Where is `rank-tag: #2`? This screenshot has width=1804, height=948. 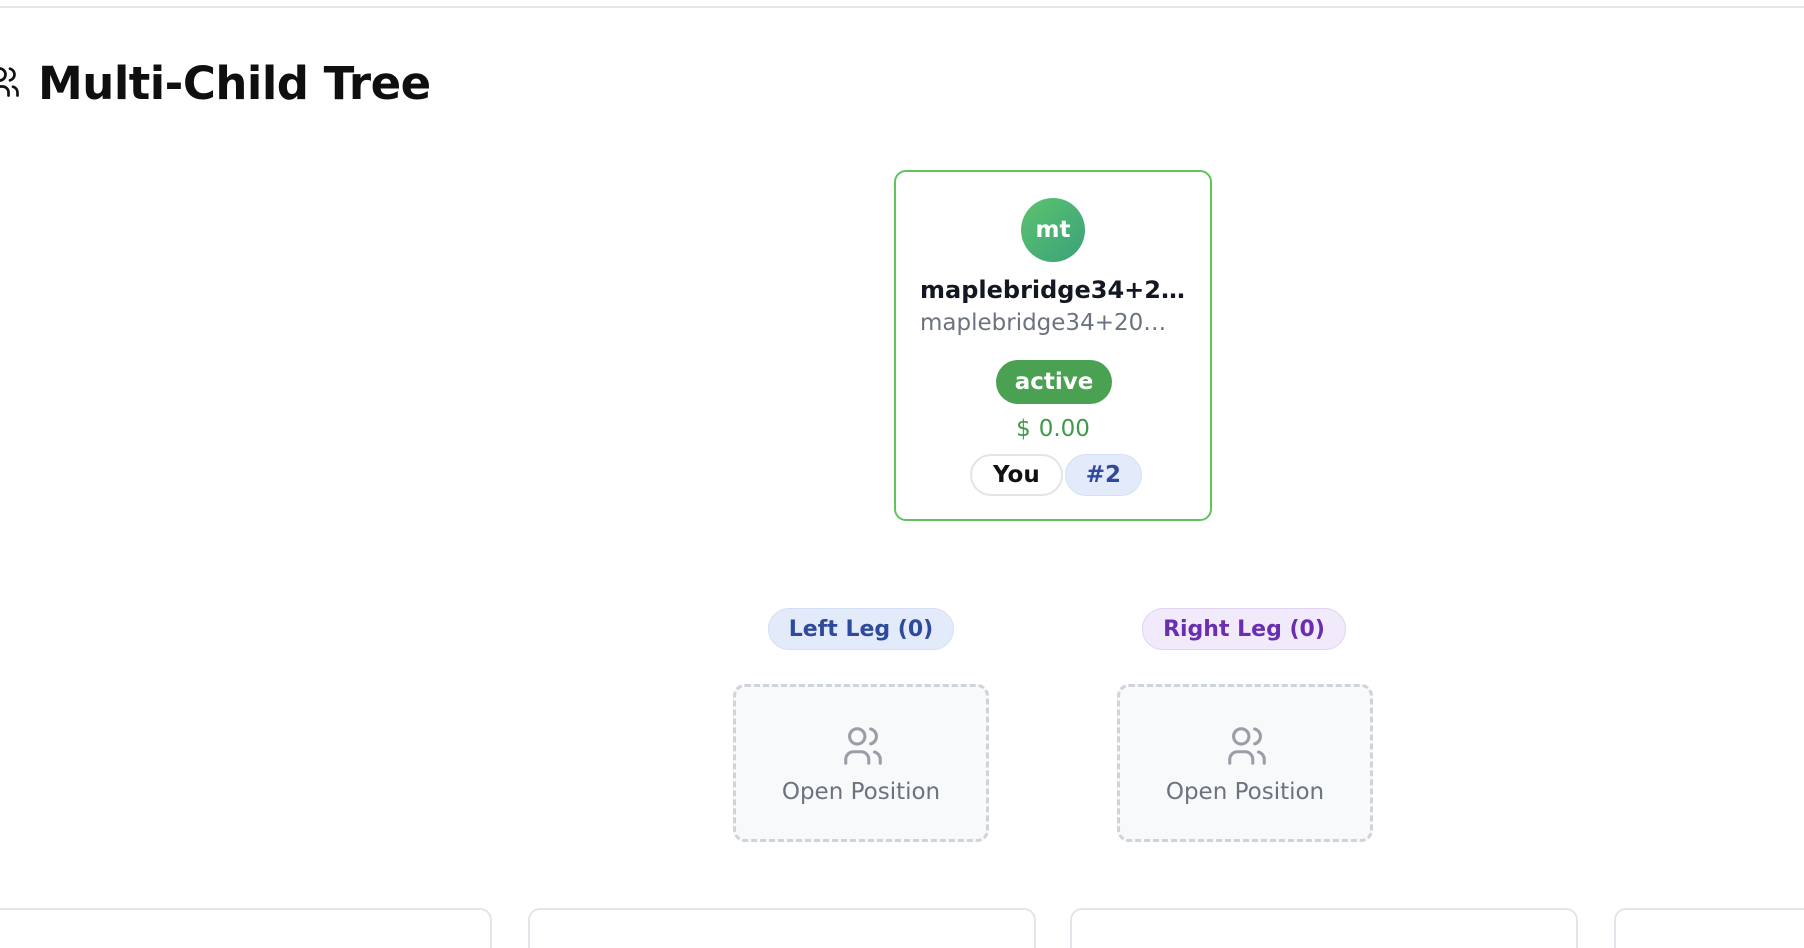
rank-tag: #2 is located at coordinates (1103, 475).